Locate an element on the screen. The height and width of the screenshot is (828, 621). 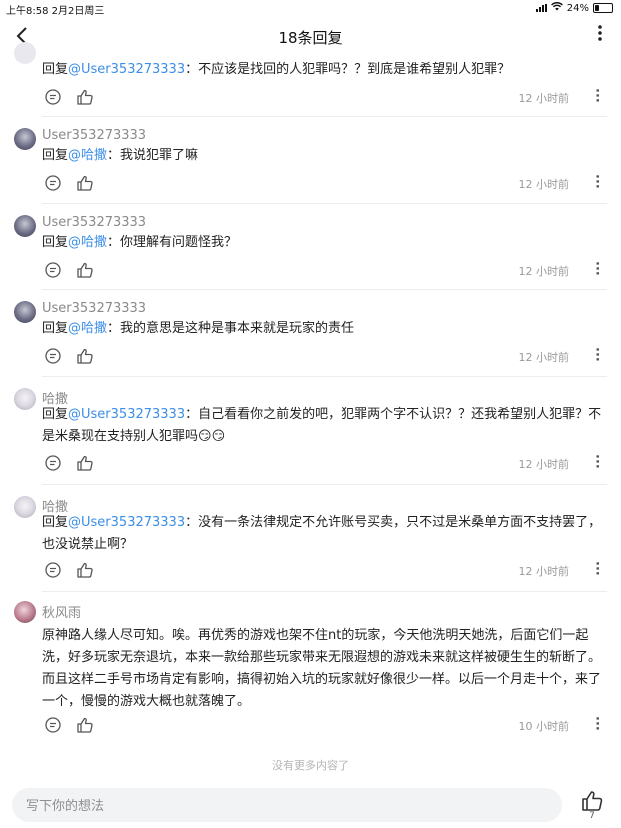
battery-icon is located at coordinates (603, 8).